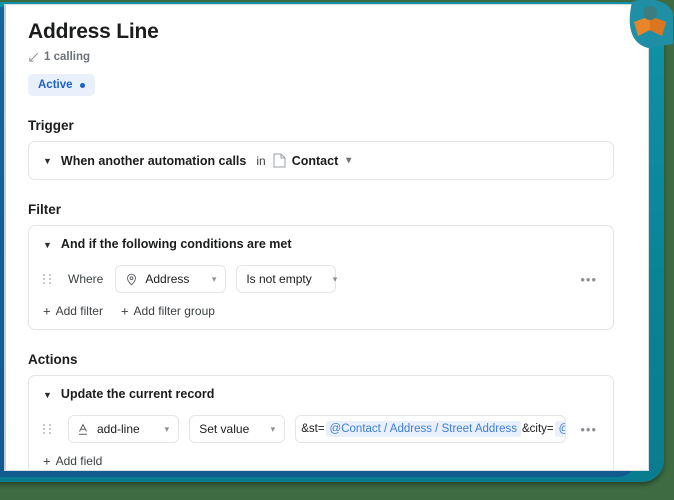 The width and height of the screenshot is (674, 500). Describe the element at coordinates (321, 312) in the screenshot. I see `filter-add-actions: + Add filter + Add filter group` at that location.